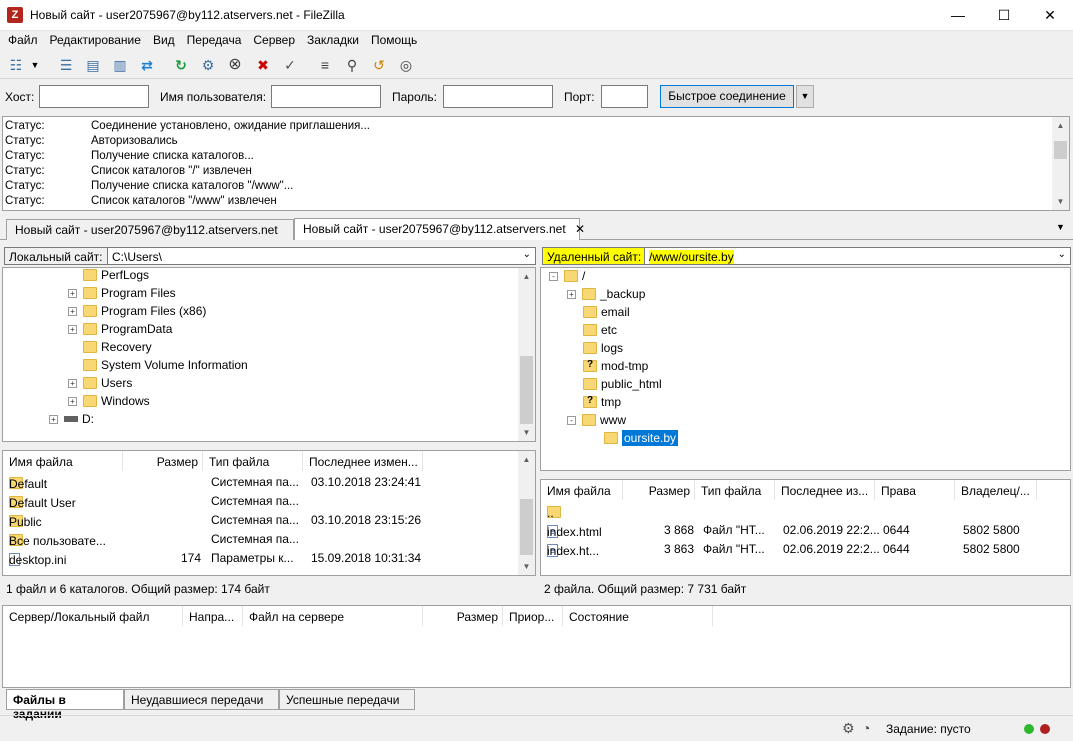  Describe the element at coordinates (214, 39) in the screenshot. I see `menu-transfer: Передача` at that location.